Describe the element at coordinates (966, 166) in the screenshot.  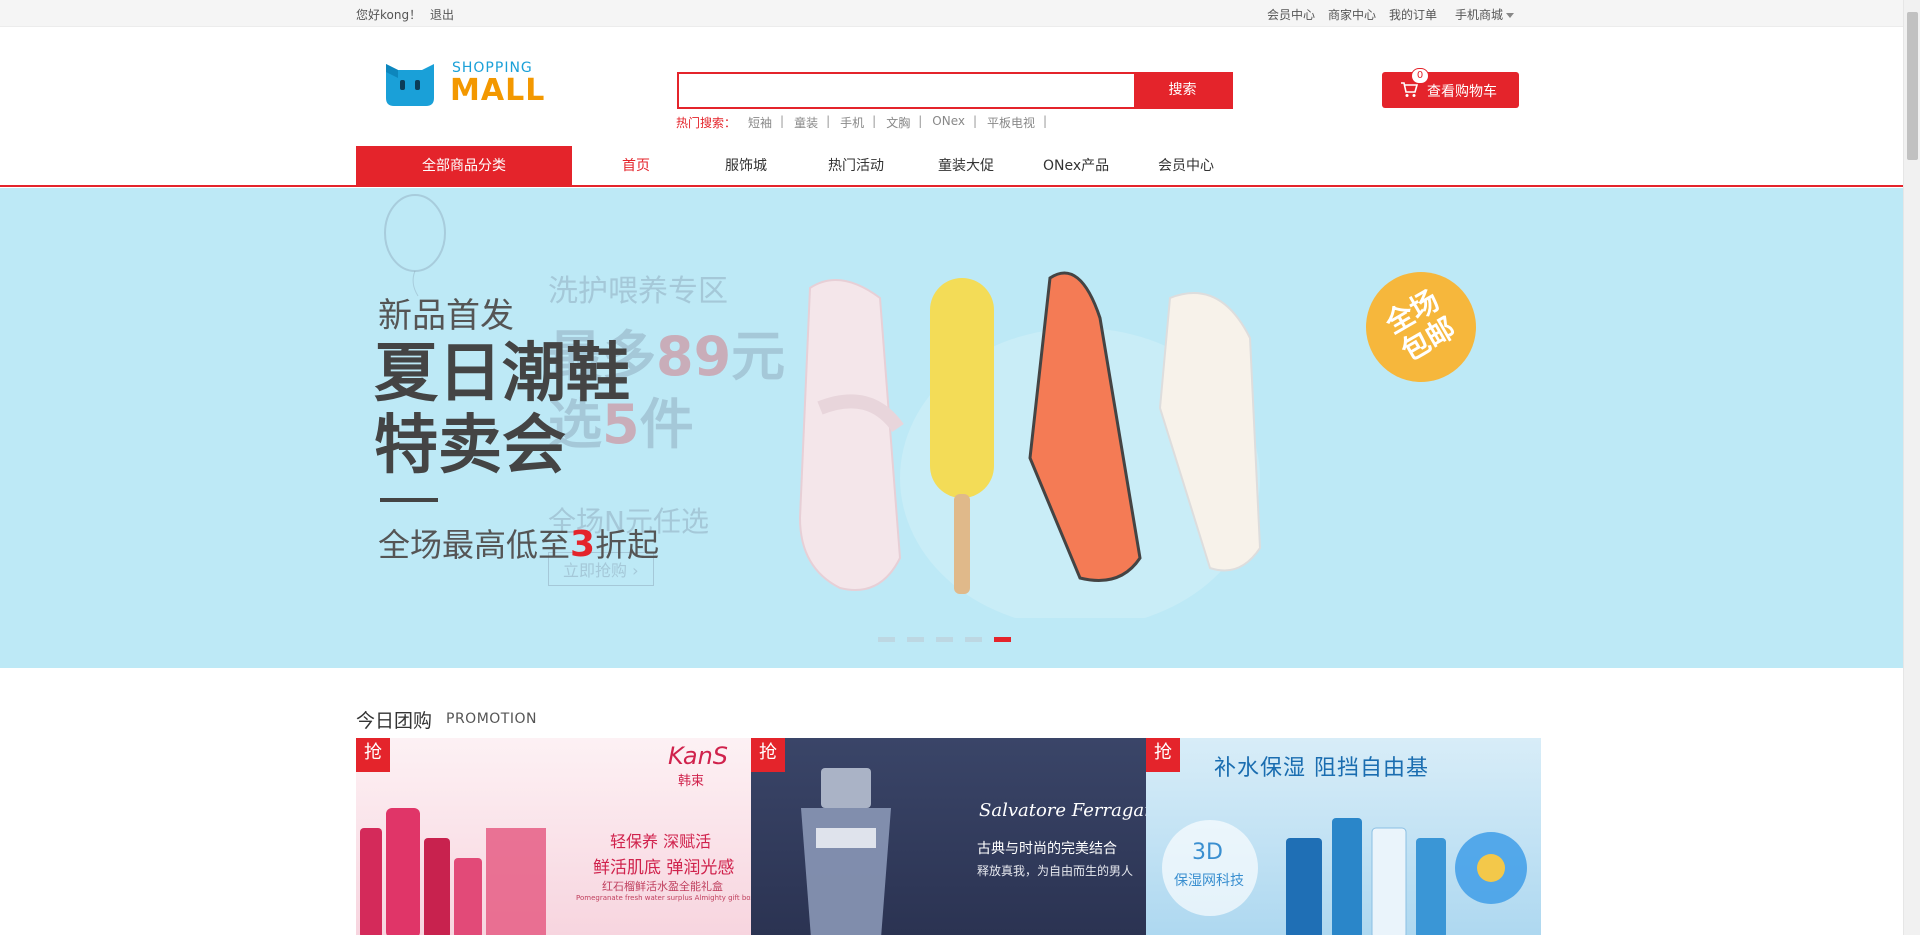
I see `nav-item-kids-sale: 童装大促` at that location.